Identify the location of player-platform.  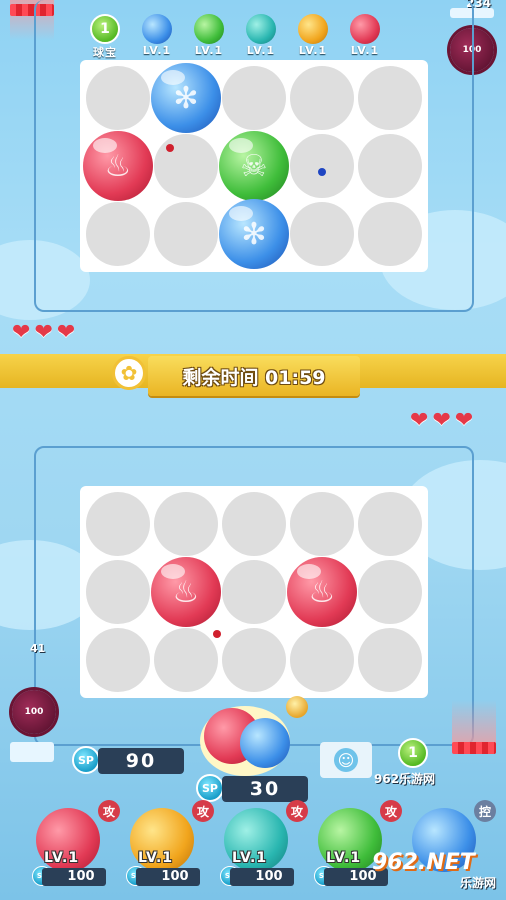
(32, 752).